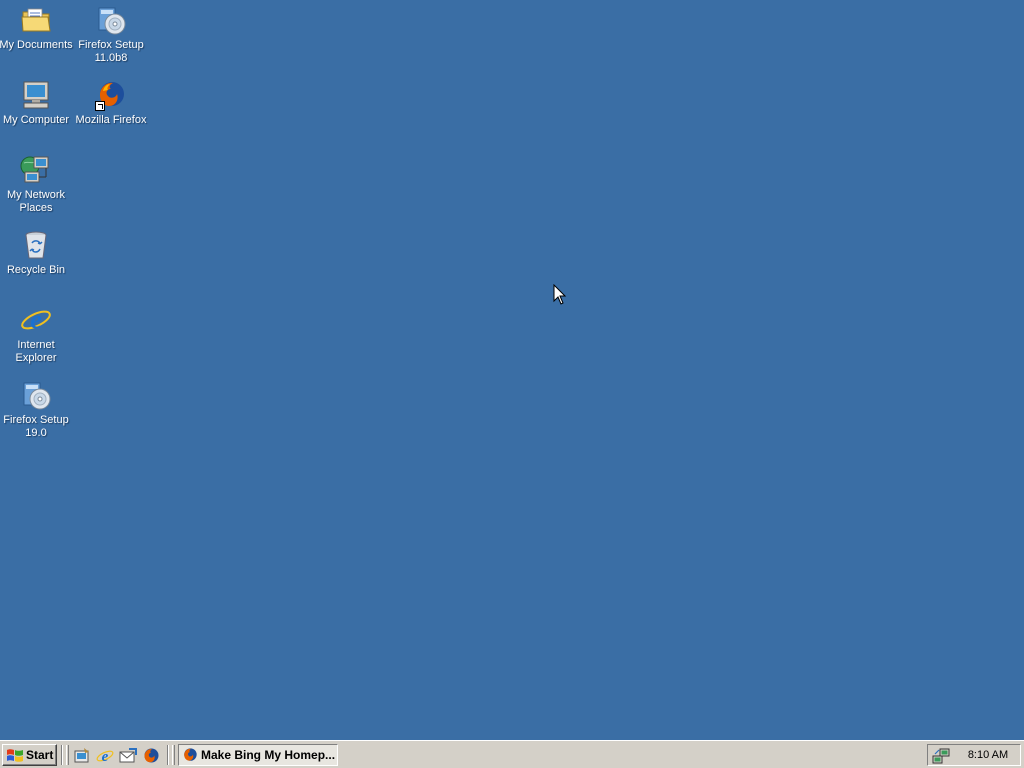  I want to click on taskbar: Start e Make Bing My Homep... 8:10 AM, so click(512, 754).